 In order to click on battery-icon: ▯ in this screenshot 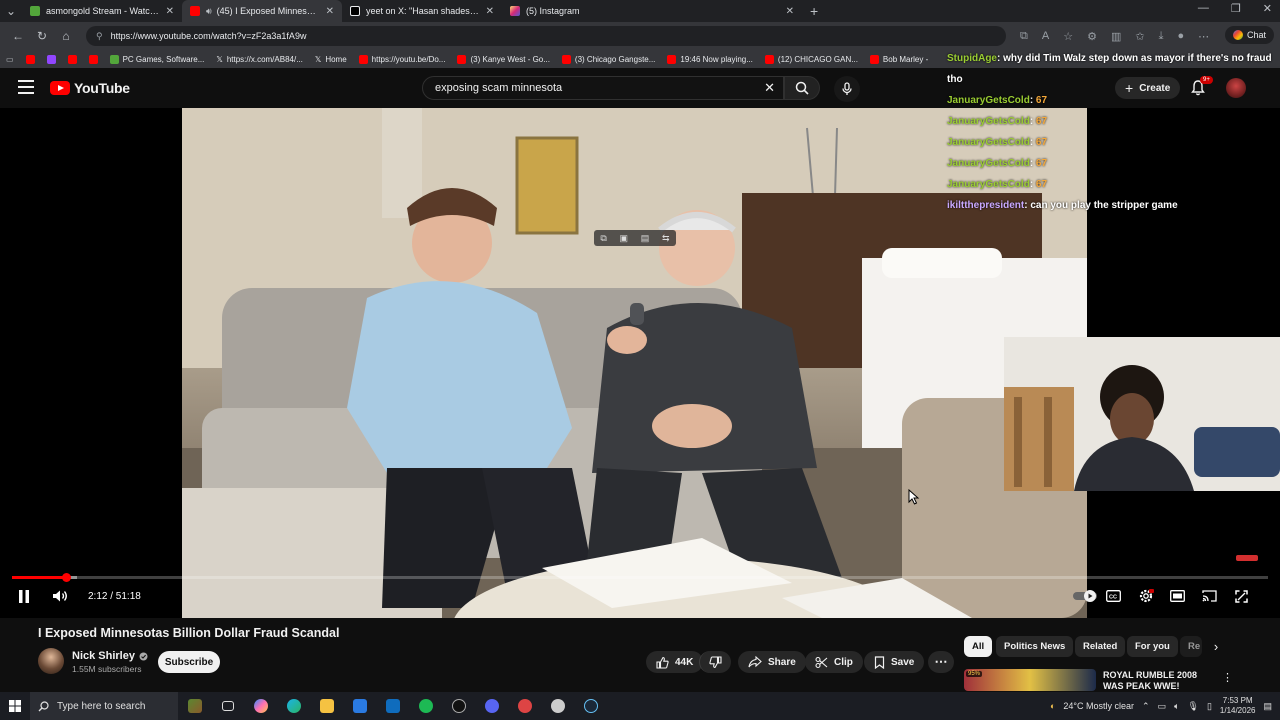, I will do `click(1209, 706)`.